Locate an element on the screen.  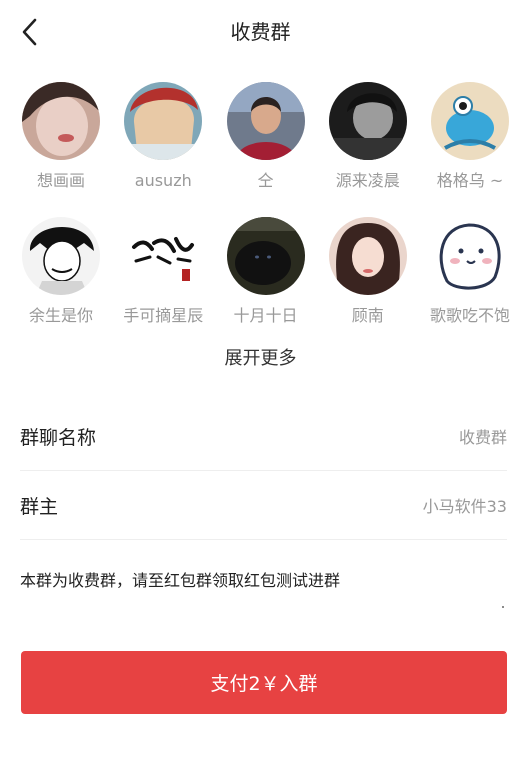
member-item: 格格乌 ~ is located at coordinates (470, 149).